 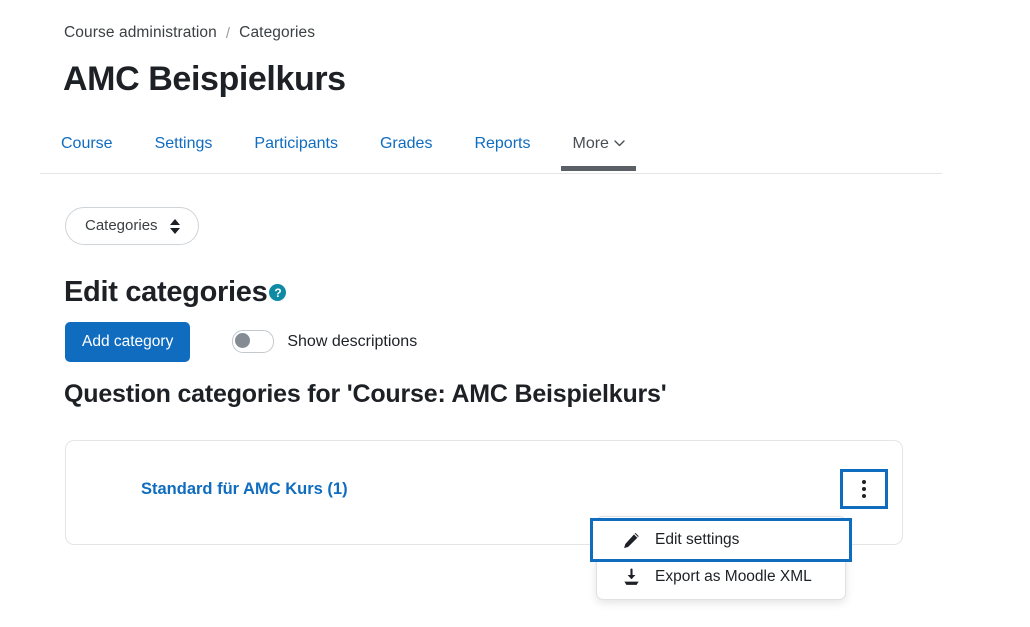 What do you see at coordinates (590, 143) in the screenshot?
I see `tab-more-label: More` at bounding box center [590, 143].